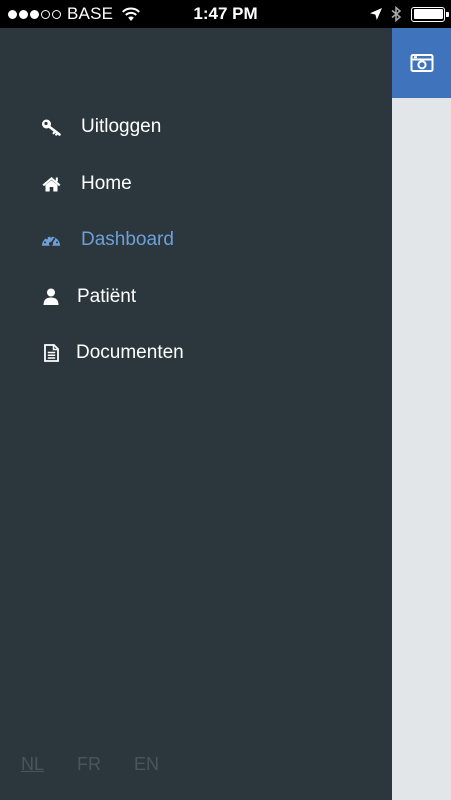  I want to click on language-switcher: NL FR EN, so click(90, 764).